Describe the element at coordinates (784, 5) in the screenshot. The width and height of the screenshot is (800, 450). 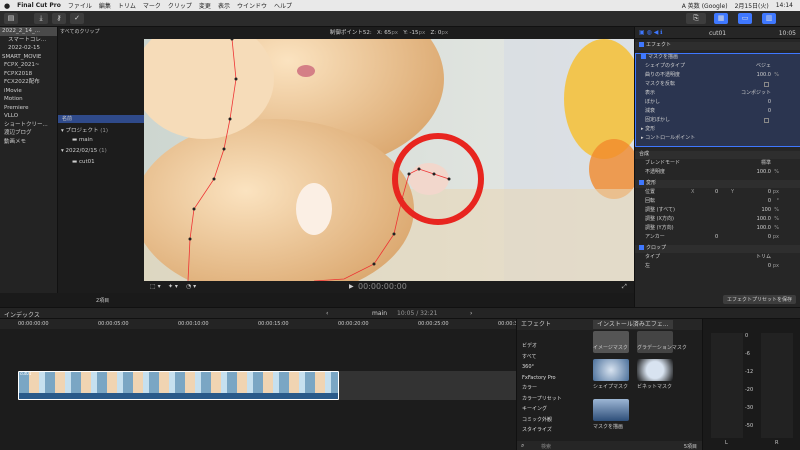
I see `time-label: 14:14` at that location.